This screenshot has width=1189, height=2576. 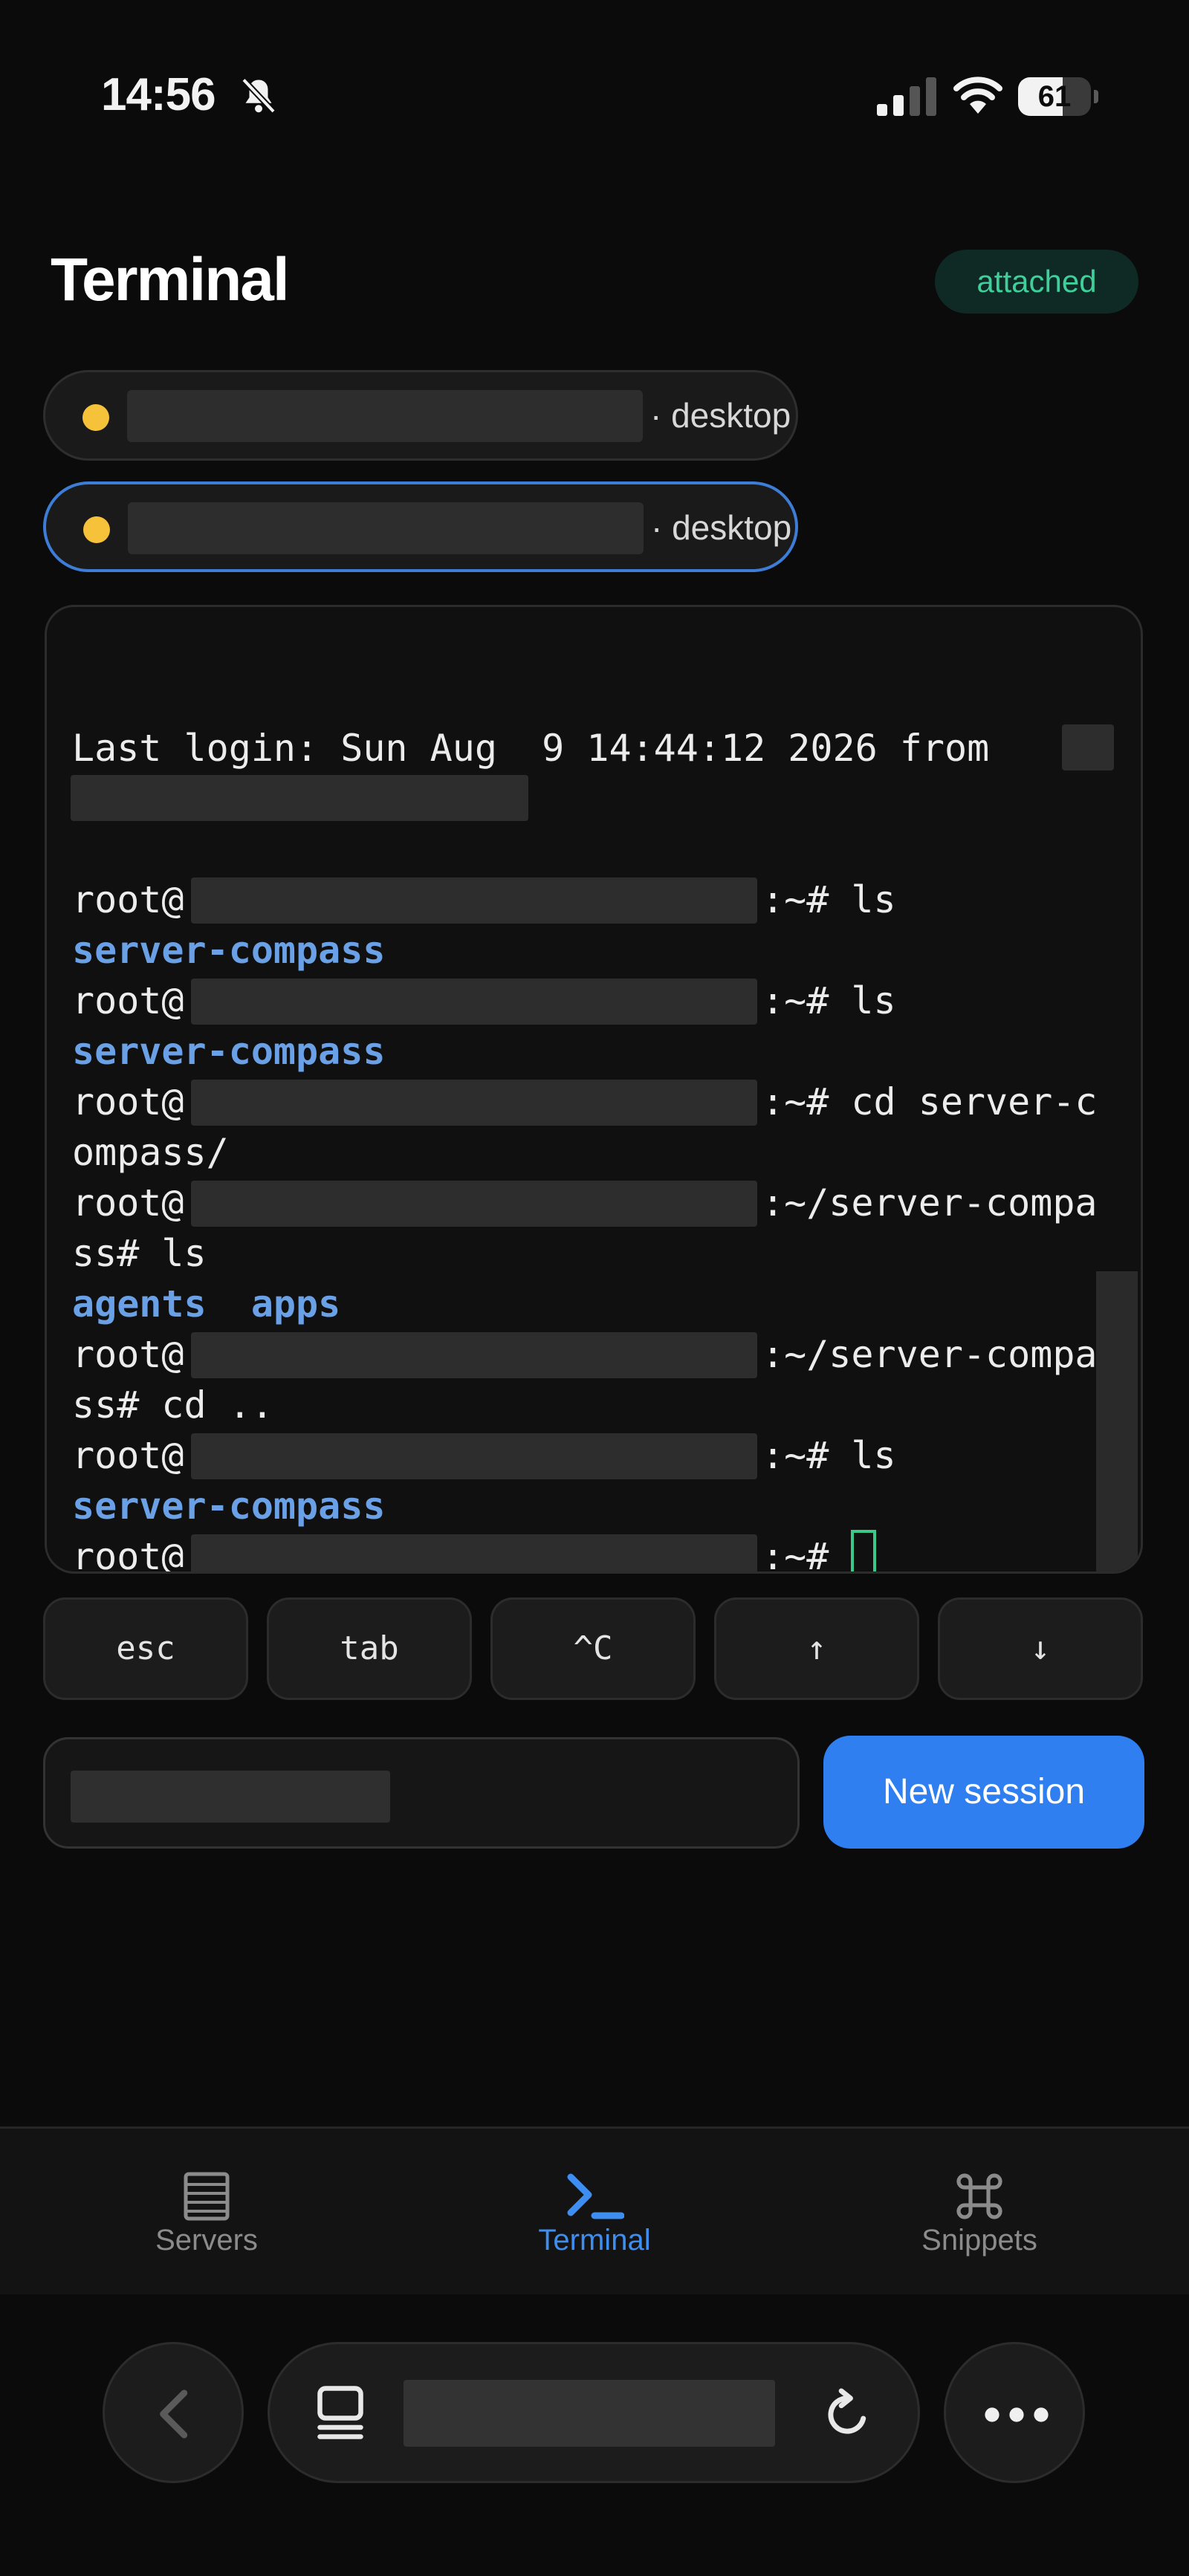 I want to click on chevron-left-icon, so click(x=174, y=2414).